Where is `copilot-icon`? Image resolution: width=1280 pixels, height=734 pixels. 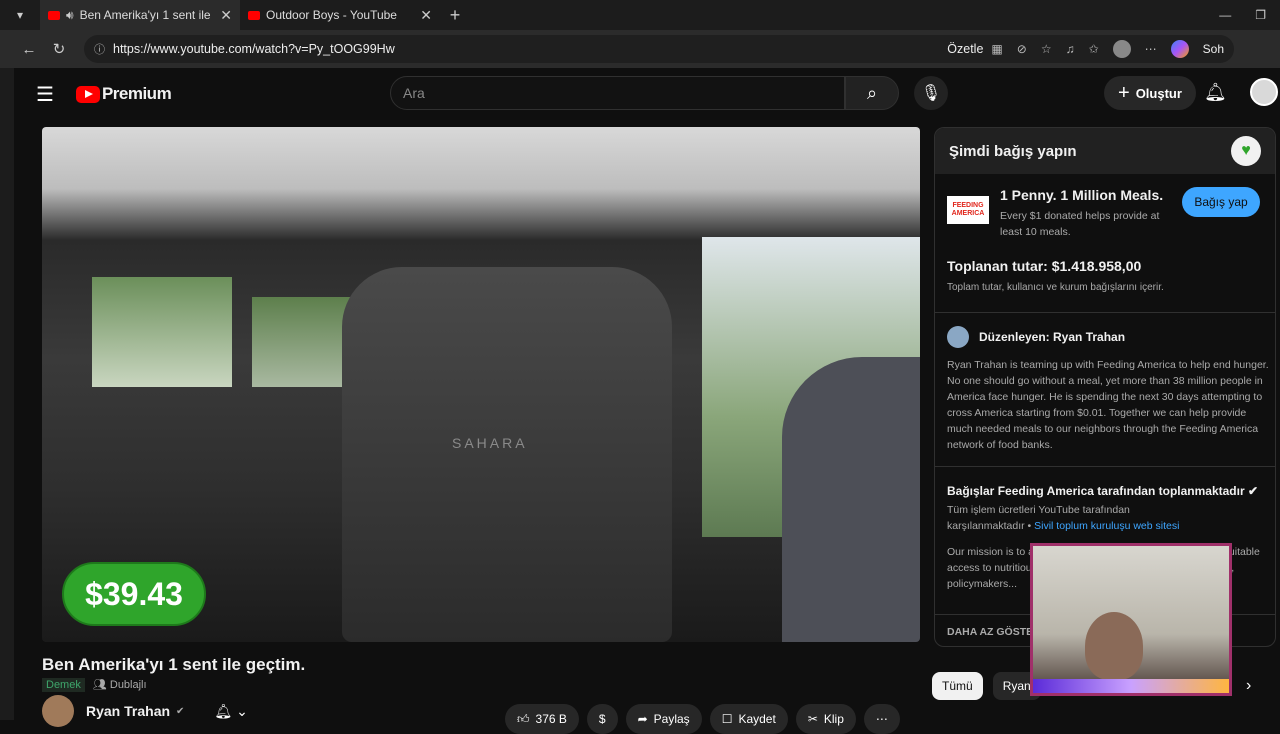 copilot-icon is located at coordinates (1179, 49).